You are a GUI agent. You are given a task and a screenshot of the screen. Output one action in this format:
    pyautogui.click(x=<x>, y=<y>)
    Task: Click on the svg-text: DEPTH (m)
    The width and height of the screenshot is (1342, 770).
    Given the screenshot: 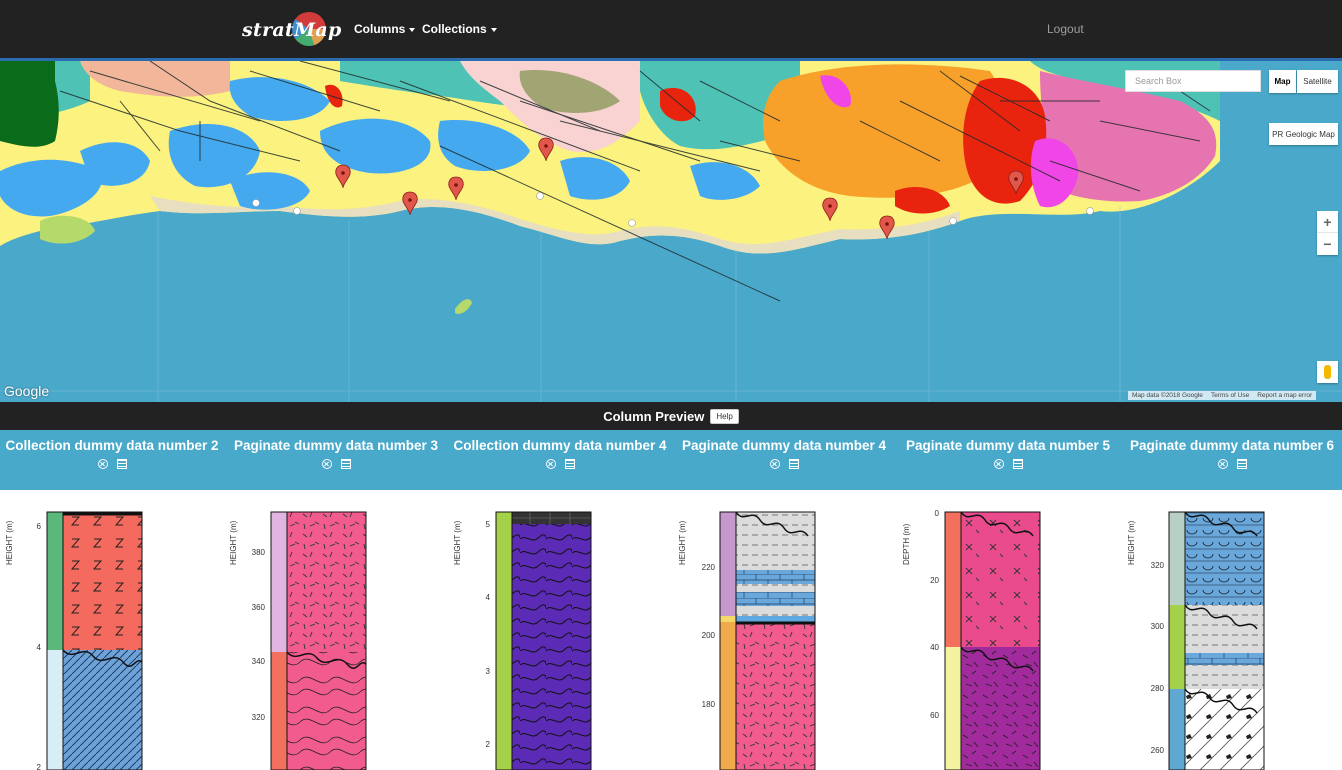 What is the action you would take?
    pyautogui.click(x=906, y=544)
    